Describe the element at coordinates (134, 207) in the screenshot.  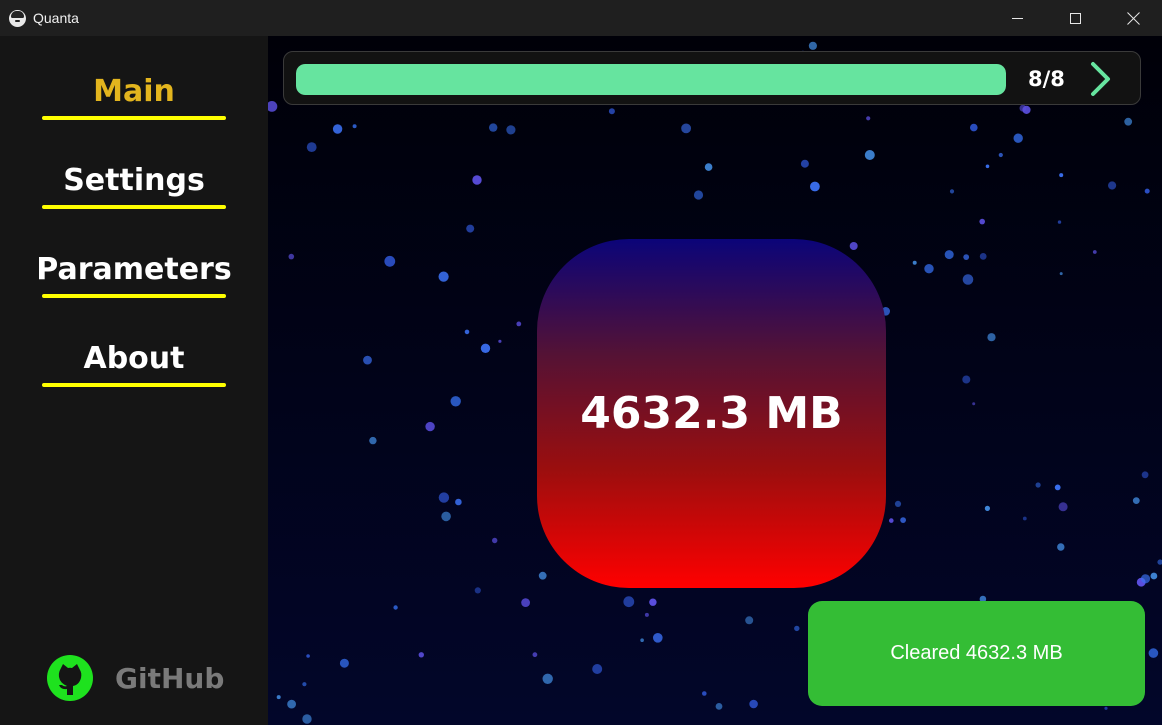
I see `nav-settings-underline` at that location.